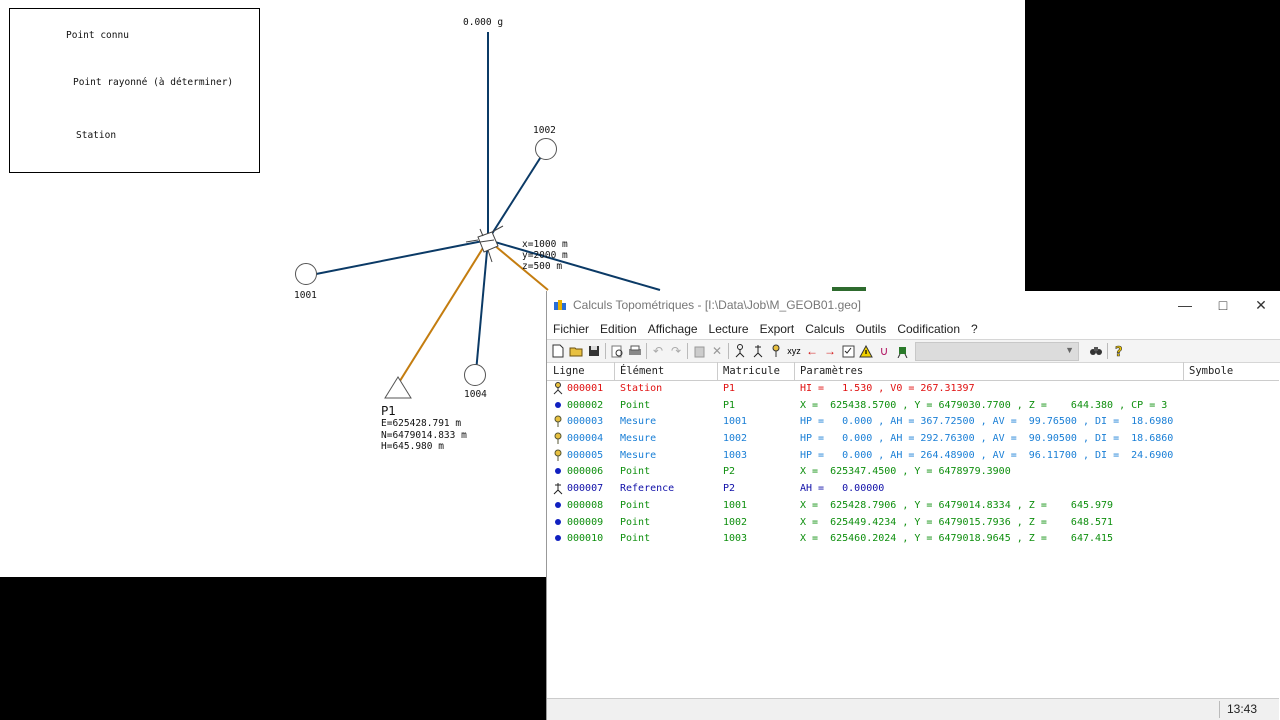 The image size is (1280, 720). I want to click on point-1001-circle, so click(306, 274).